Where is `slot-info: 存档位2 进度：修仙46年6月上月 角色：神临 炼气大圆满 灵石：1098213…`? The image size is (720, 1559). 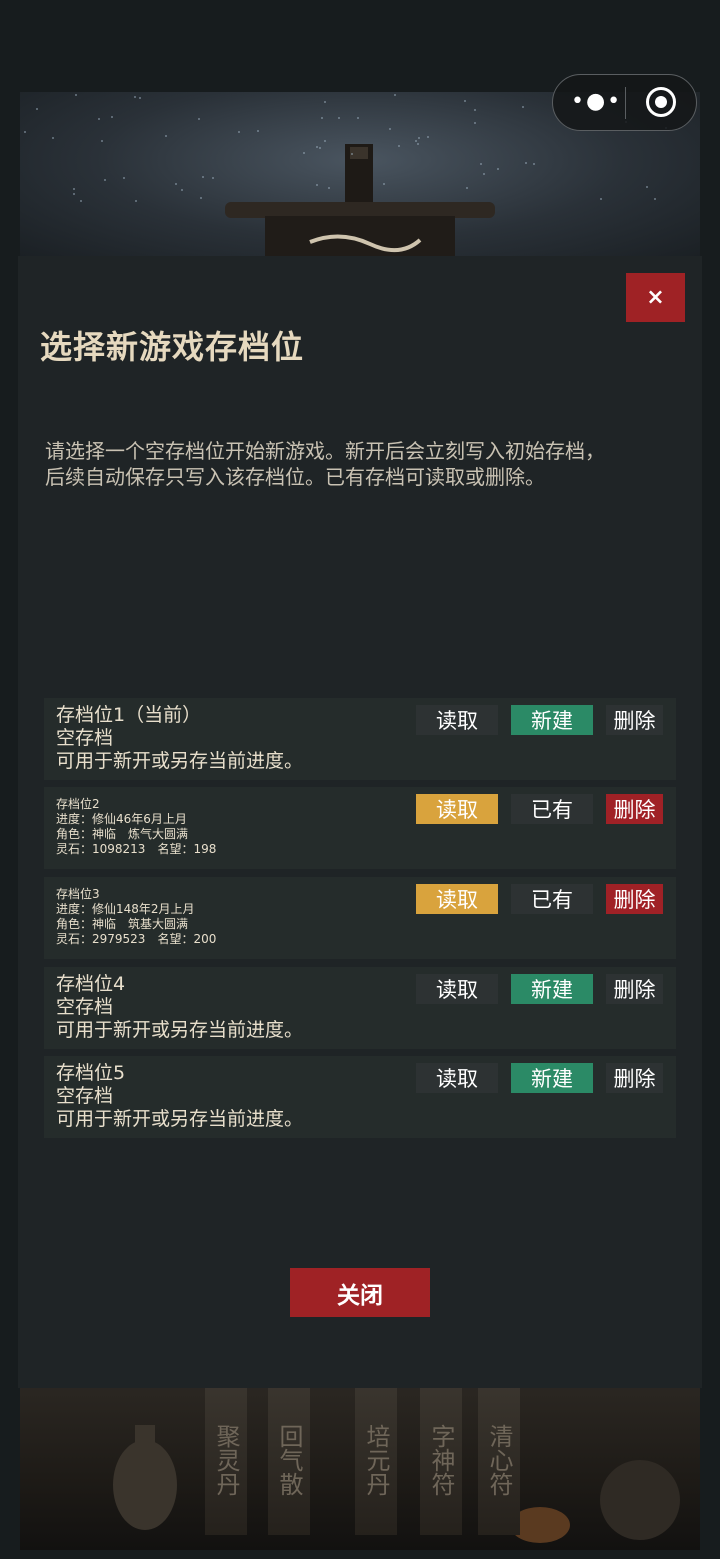 slot-info: 存档位2 进度：修仙46年6月上月 角色：神临 炼气大圆满 灵石：1098213… is located at coordinates (136, 827).